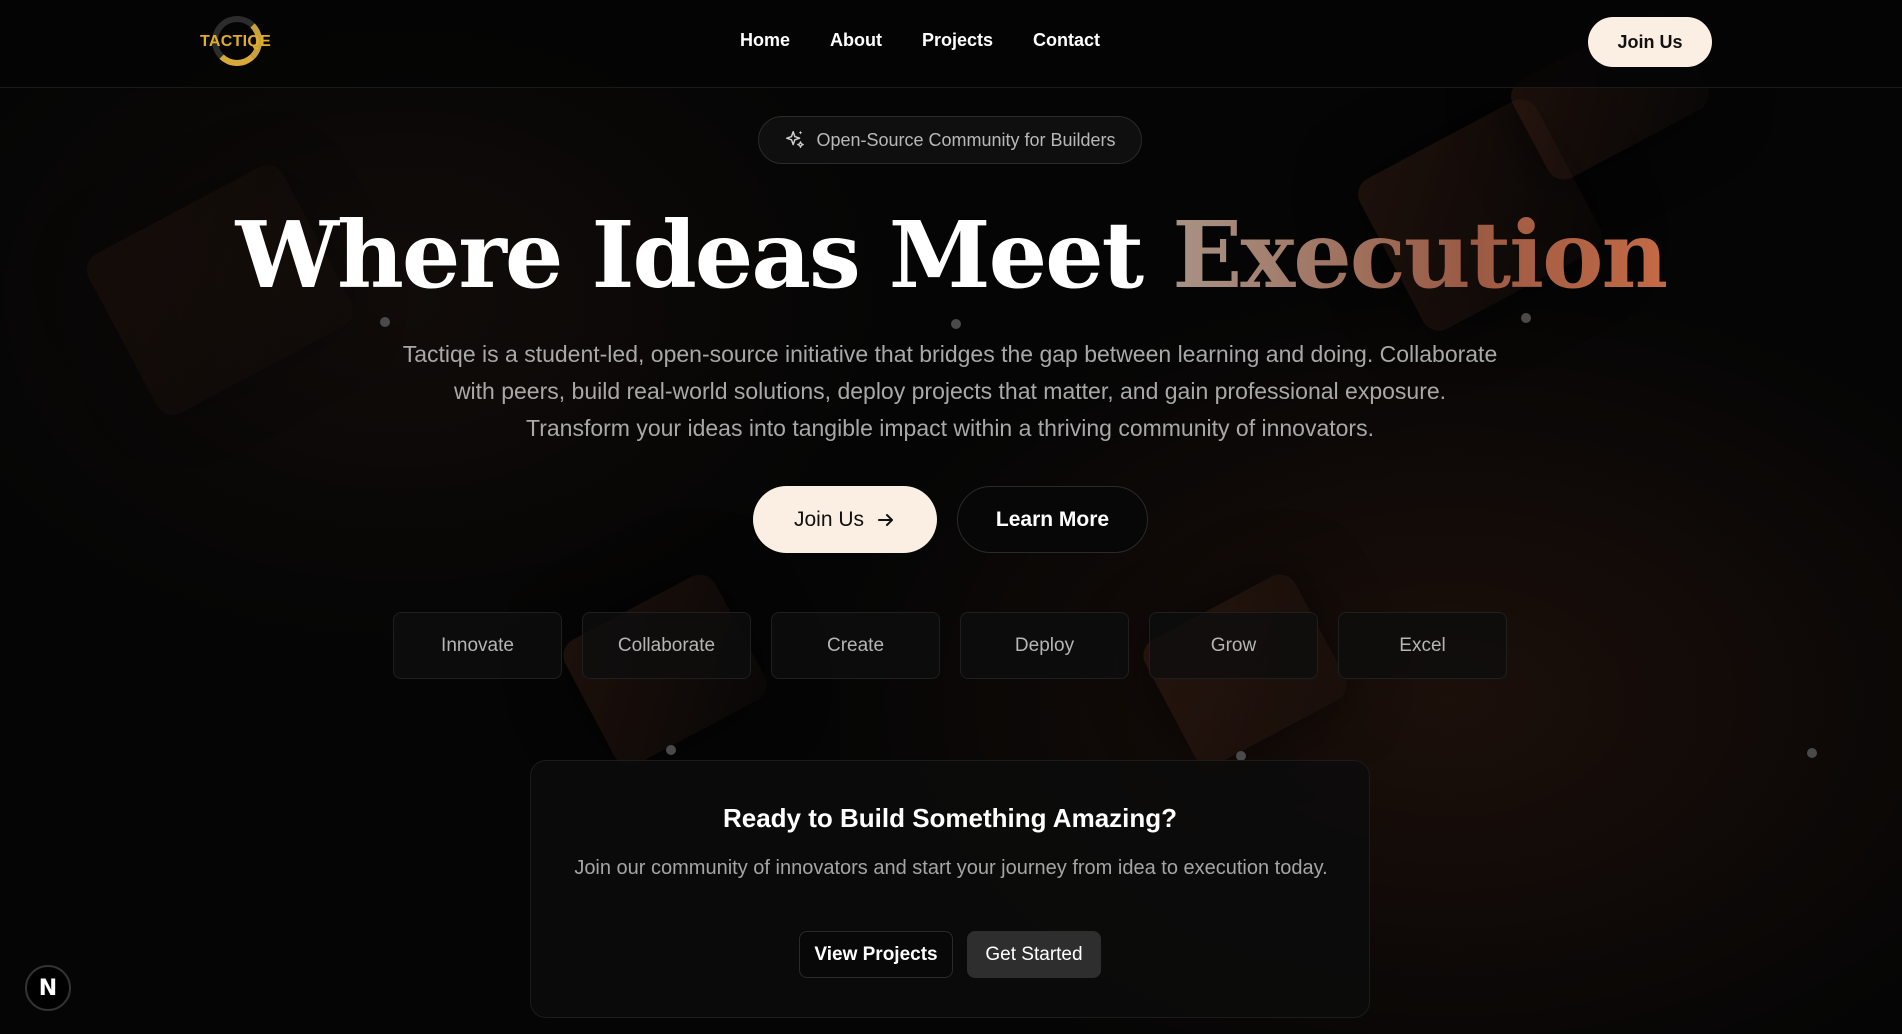  Describe the element at coordinates (477, 645) in the screenshot. I see `pill-innovate: Innovate` at that location.